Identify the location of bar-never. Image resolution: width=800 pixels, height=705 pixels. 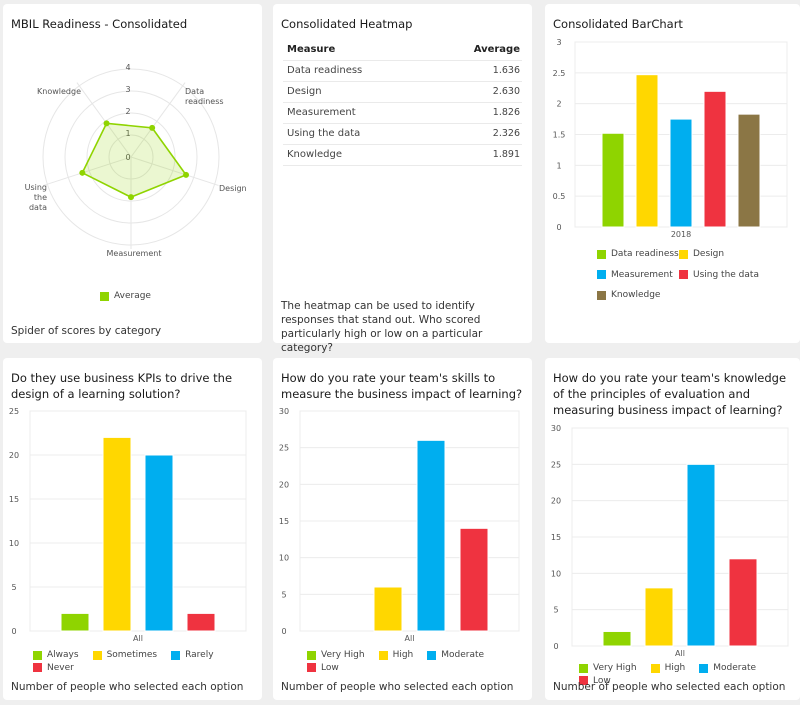
(201, 622).